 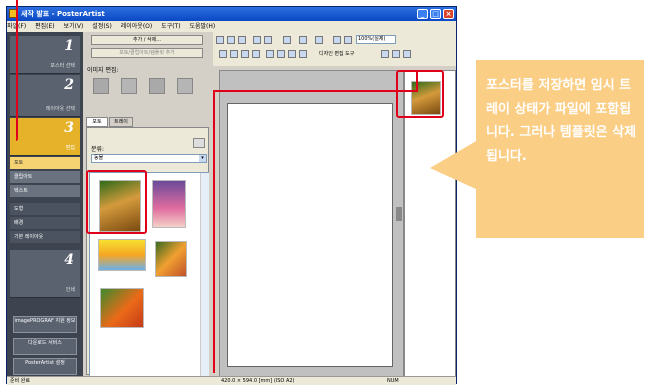 I want to click on ellipse-tool-icon, so click(x=292, y=54).